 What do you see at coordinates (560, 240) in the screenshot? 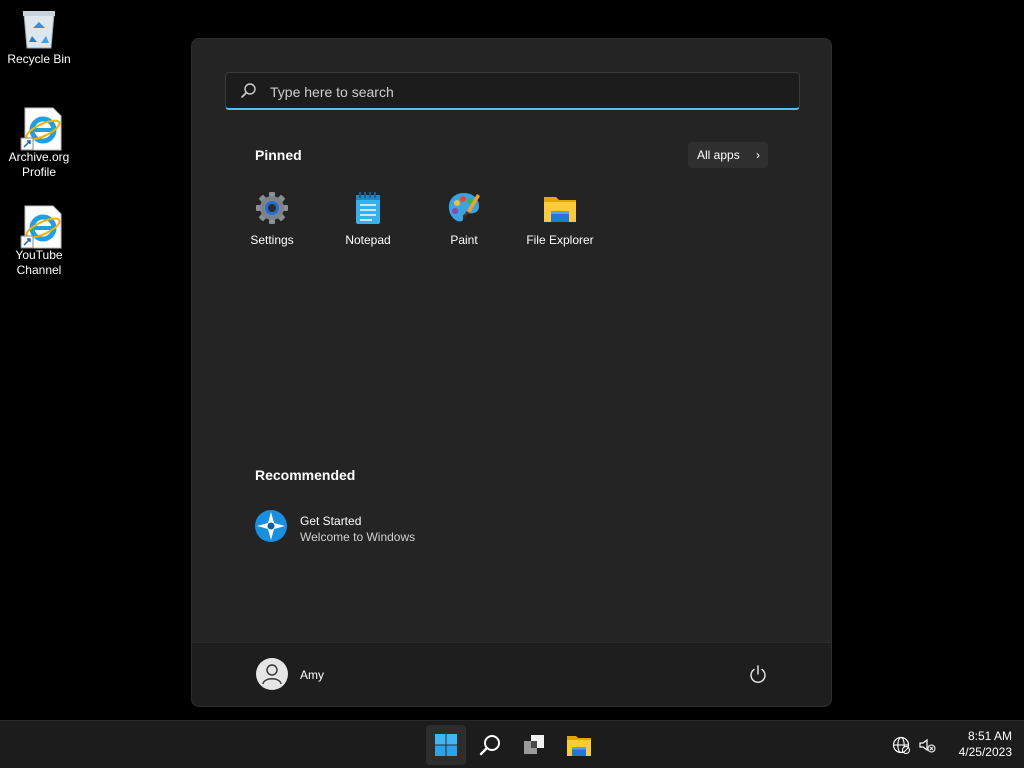
I see `pinned-app-label: File Explorer` at bounding box center [560, 240].